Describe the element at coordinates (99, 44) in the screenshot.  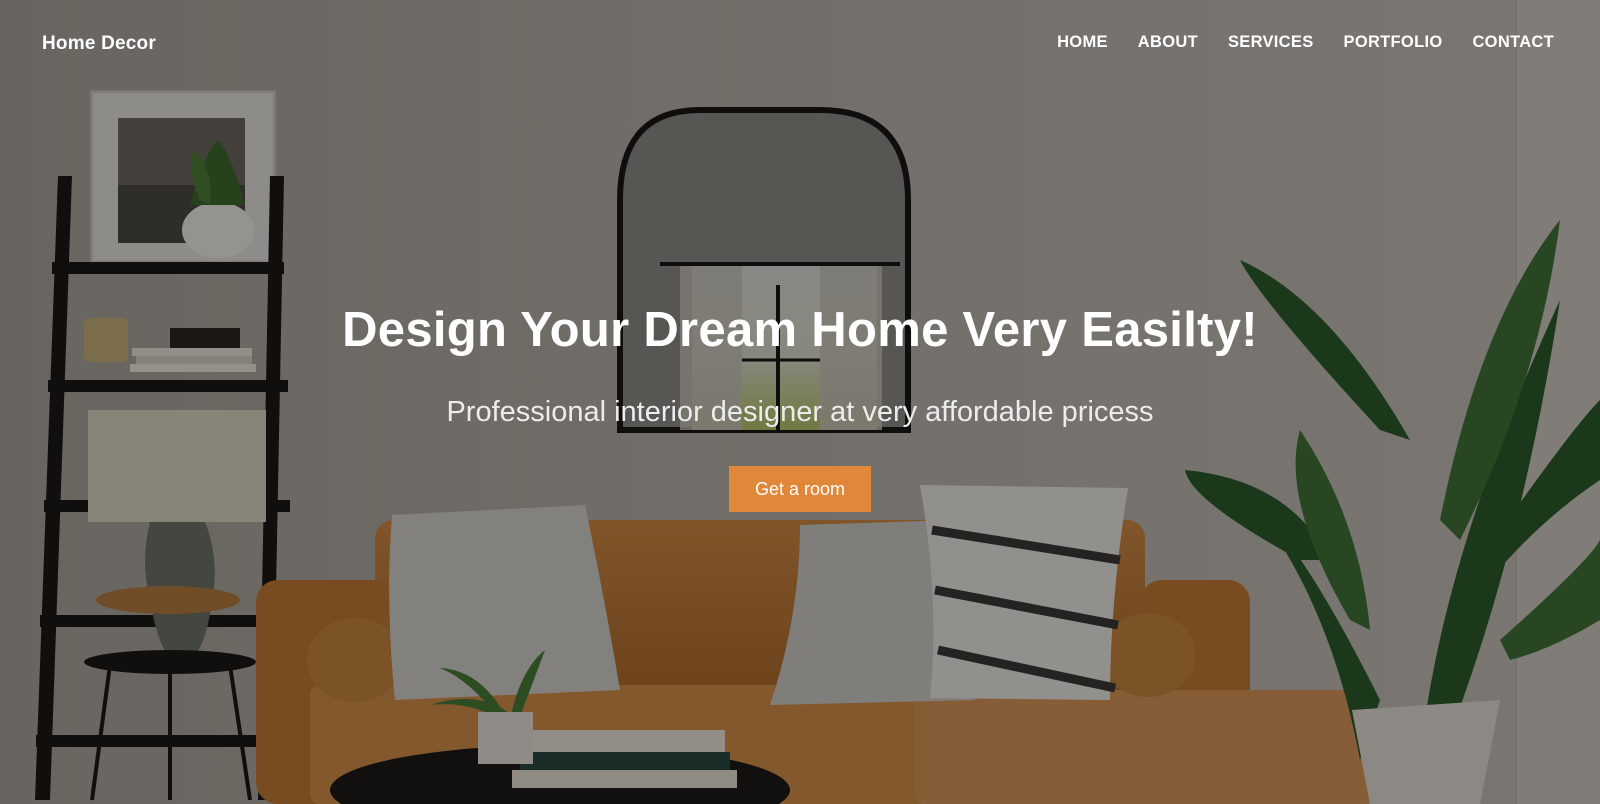
I see `brand-logo: Home Decor` at that location.